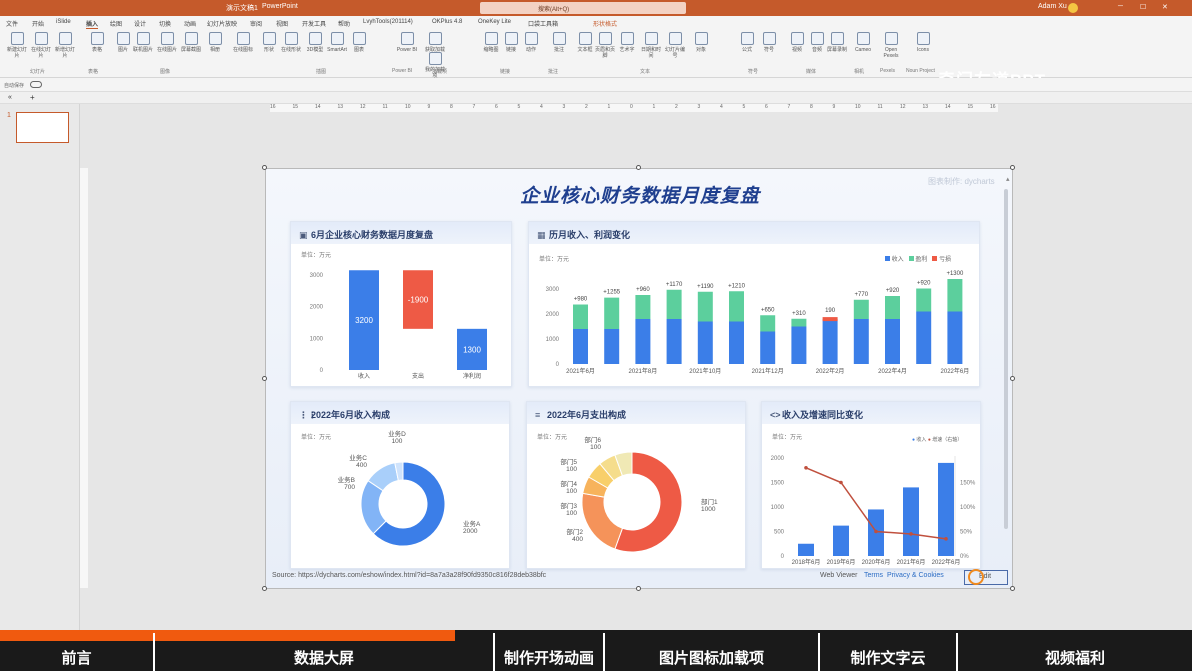 The image size is (1192, 671). What do you see at coordinates (10, 97) in the screenshot?
I see `collapse-icon: «` at bounding box center [10, 97].